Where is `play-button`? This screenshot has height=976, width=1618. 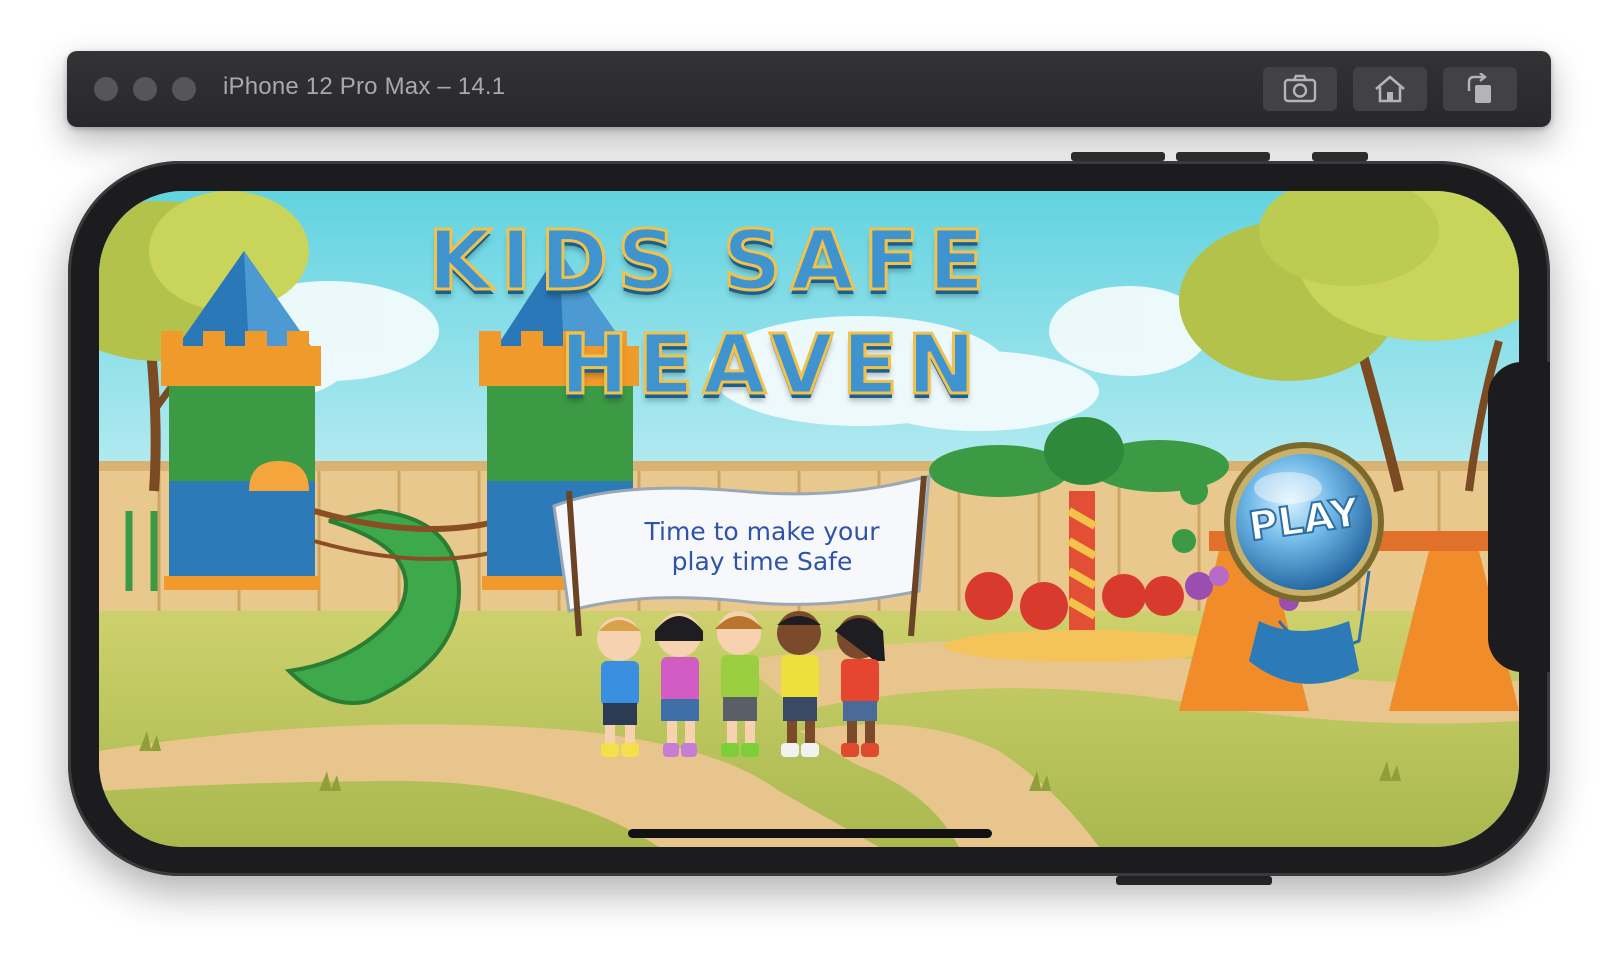
play-button is located at coordinates (1304, 522).